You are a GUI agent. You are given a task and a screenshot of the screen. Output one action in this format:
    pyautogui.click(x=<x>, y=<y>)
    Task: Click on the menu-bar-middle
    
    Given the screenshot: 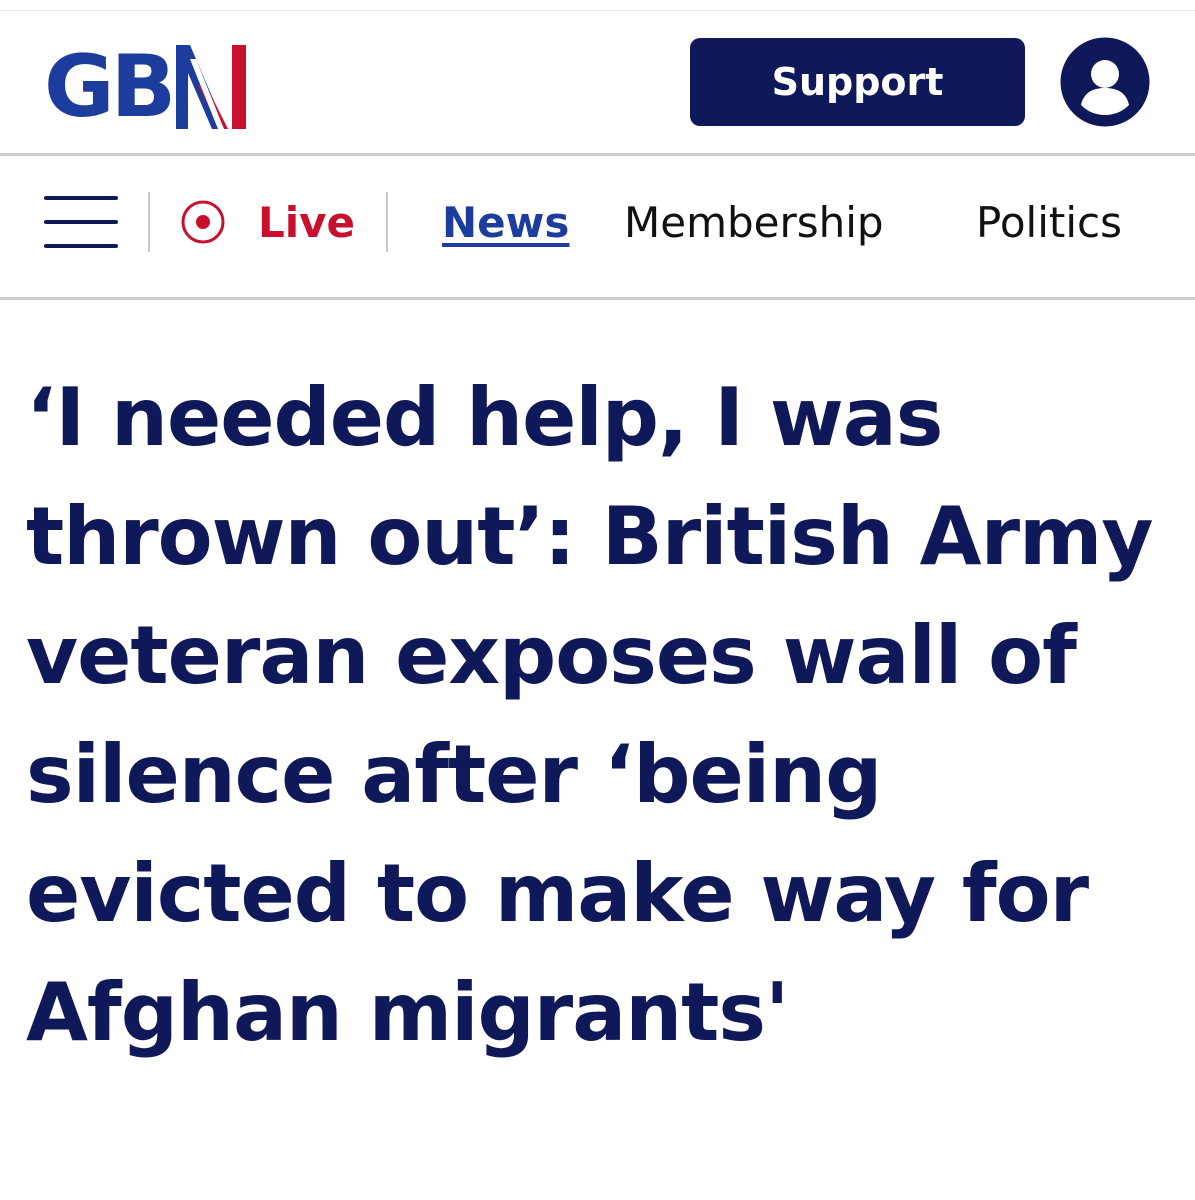 What is the action you would take?
    pyautogui.click(x=81, y=222)
    